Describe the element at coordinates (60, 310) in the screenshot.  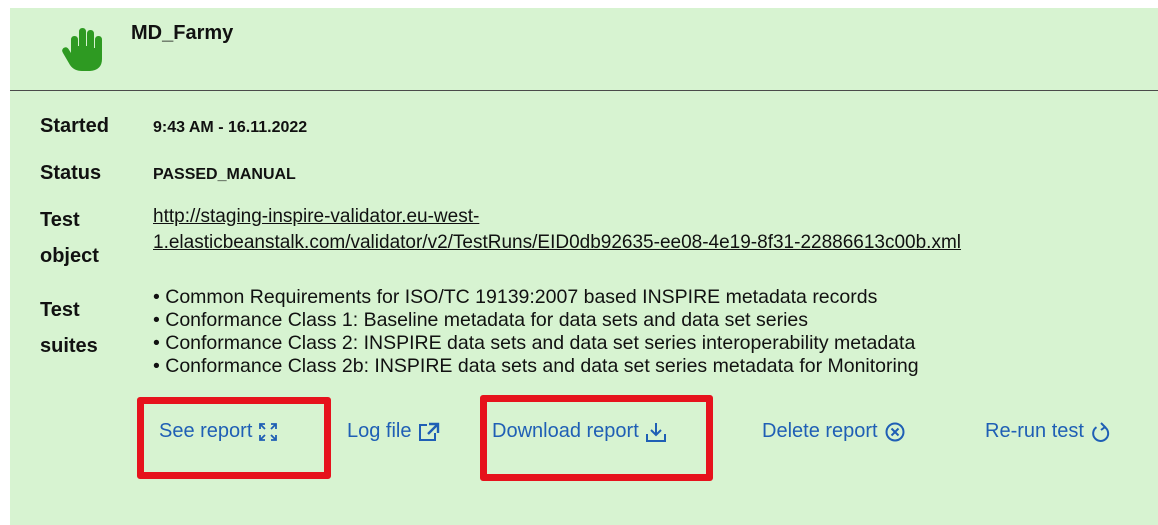
I see `test-suites-label-line1: Test` at that location.